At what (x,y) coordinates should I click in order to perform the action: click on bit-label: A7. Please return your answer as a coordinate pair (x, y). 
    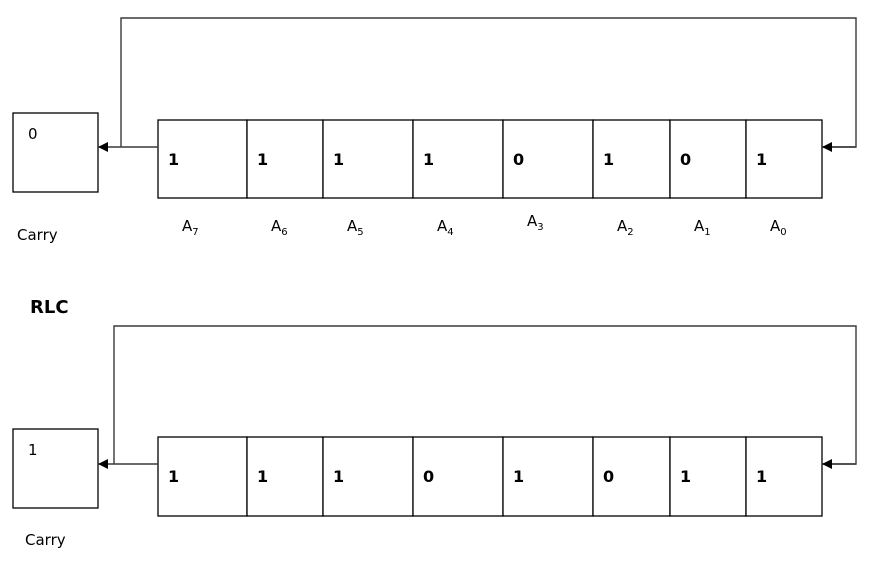
    Looking at the image, I should click on (190, 227).